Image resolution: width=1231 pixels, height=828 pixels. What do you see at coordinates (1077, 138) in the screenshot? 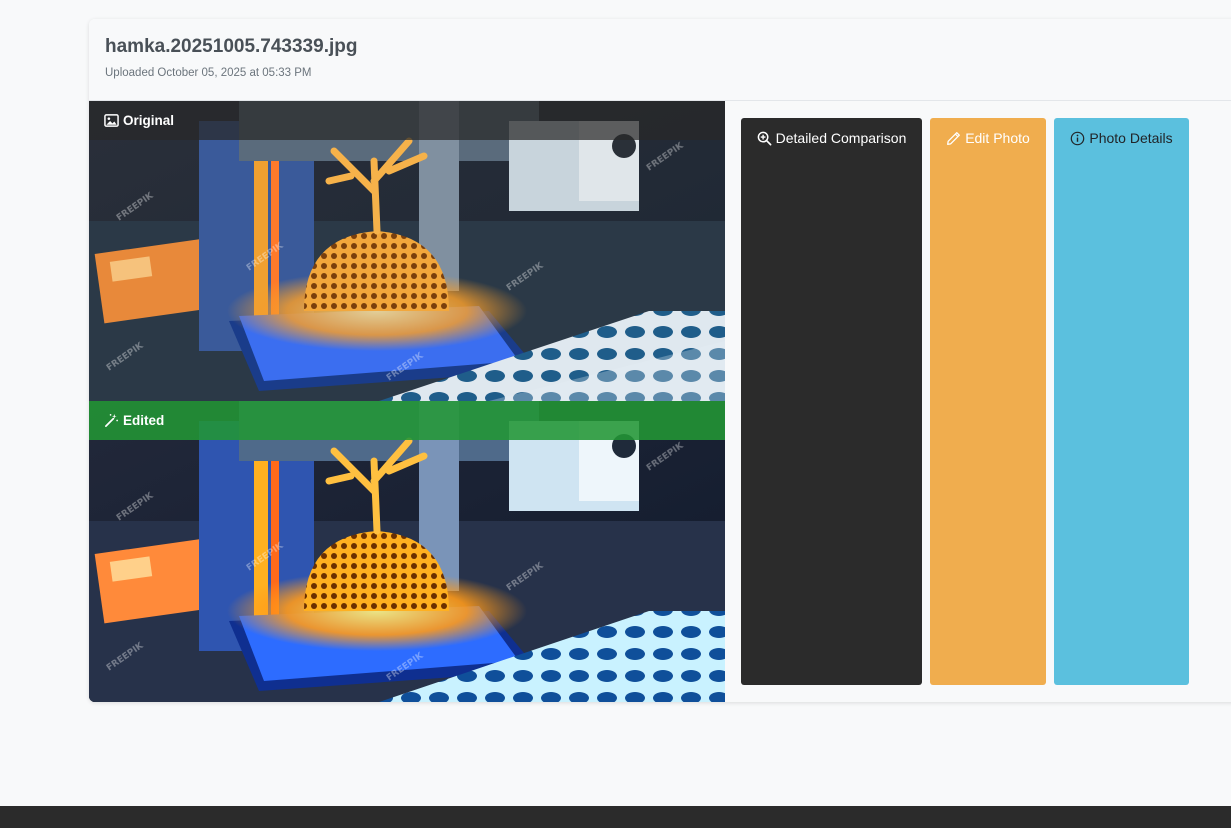
I see `info-circle-icon` at bounding box center [1077, 138].